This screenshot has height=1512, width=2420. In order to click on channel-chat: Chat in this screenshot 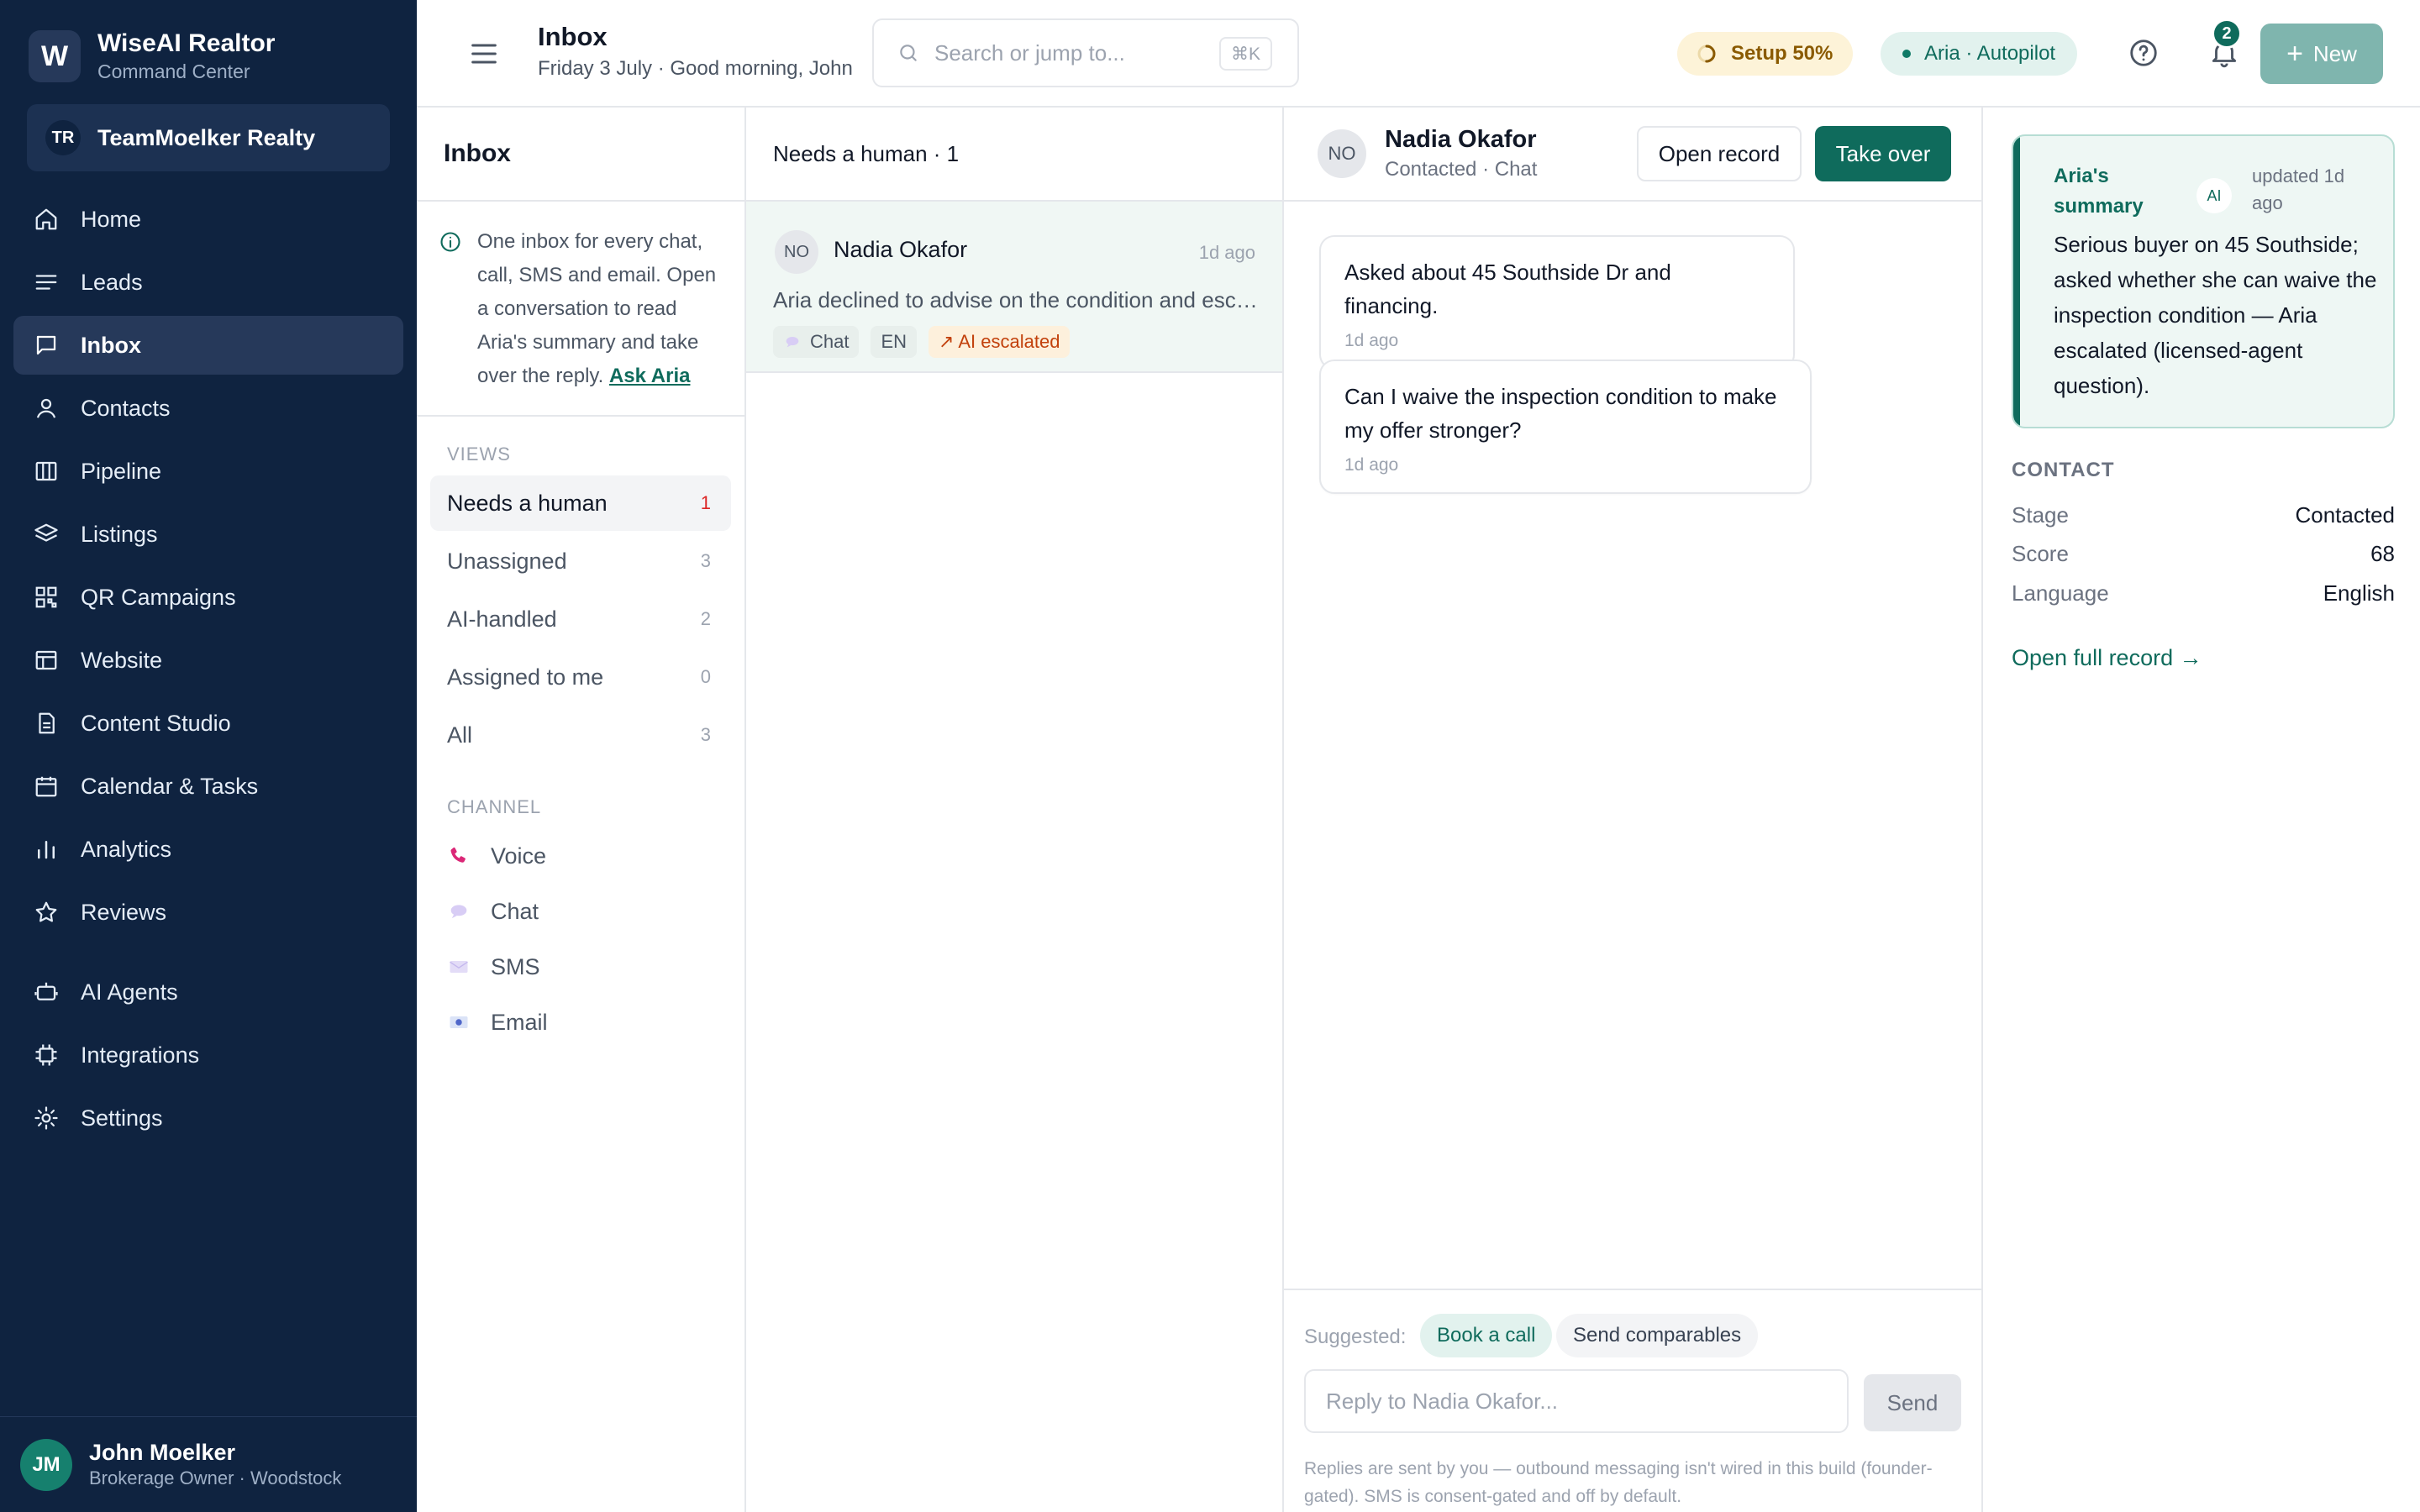, I will do `click(581, 911)`.